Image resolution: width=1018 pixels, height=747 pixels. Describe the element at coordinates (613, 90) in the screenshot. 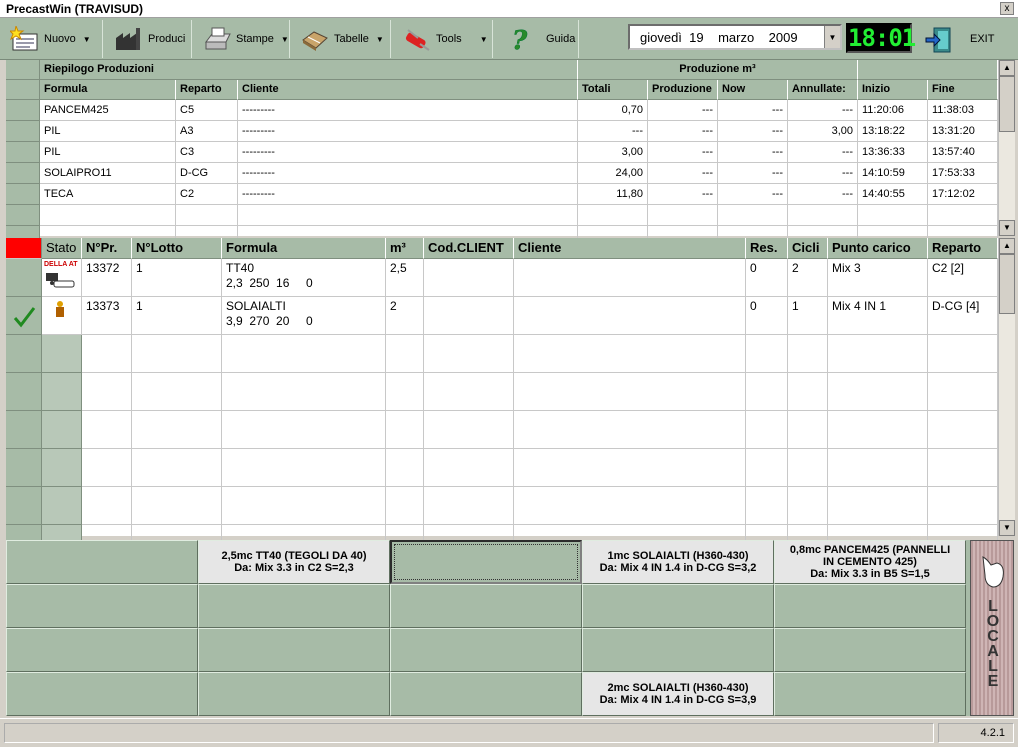

I see `summary-col-header: Totali` at that location.